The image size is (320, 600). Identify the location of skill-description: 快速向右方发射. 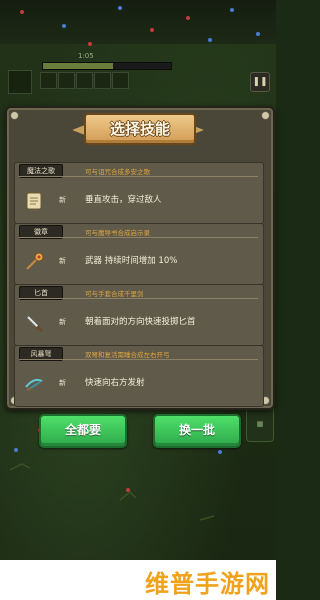
(115, 383).